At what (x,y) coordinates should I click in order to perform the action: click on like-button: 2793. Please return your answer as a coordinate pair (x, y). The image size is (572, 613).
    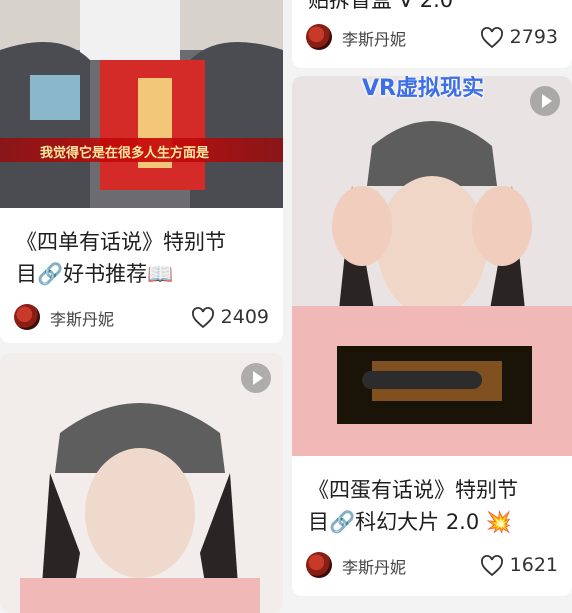
    Looking at the image, I should click on (513, 38).